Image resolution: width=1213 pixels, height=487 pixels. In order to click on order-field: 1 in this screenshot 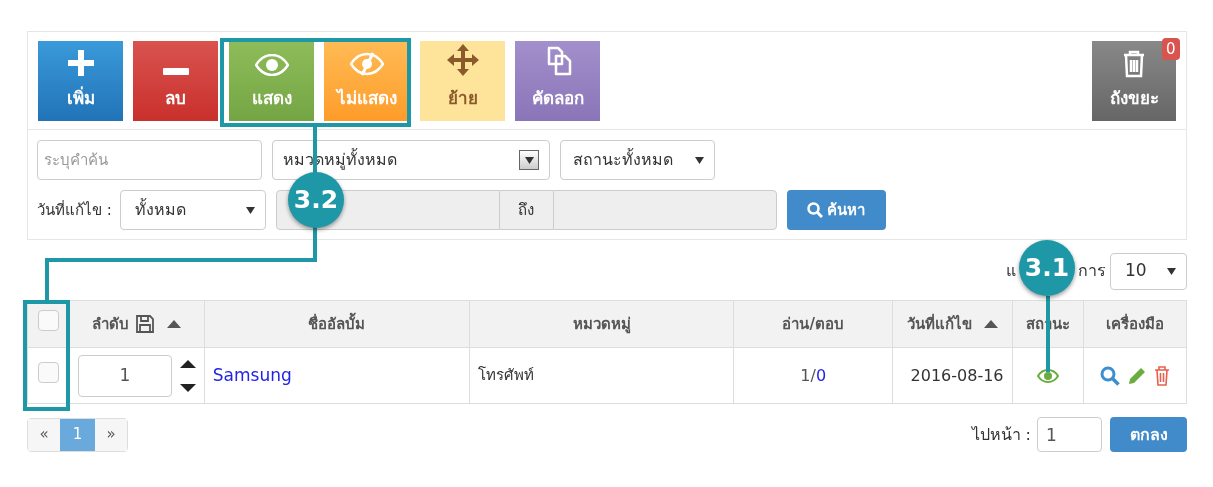, I will do `click(124, 375)`.